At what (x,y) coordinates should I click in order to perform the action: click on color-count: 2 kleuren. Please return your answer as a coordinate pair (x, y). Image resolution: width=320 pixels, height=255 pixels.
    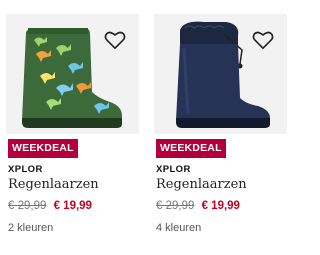
    Looking at the image, I should click on (31, 228).